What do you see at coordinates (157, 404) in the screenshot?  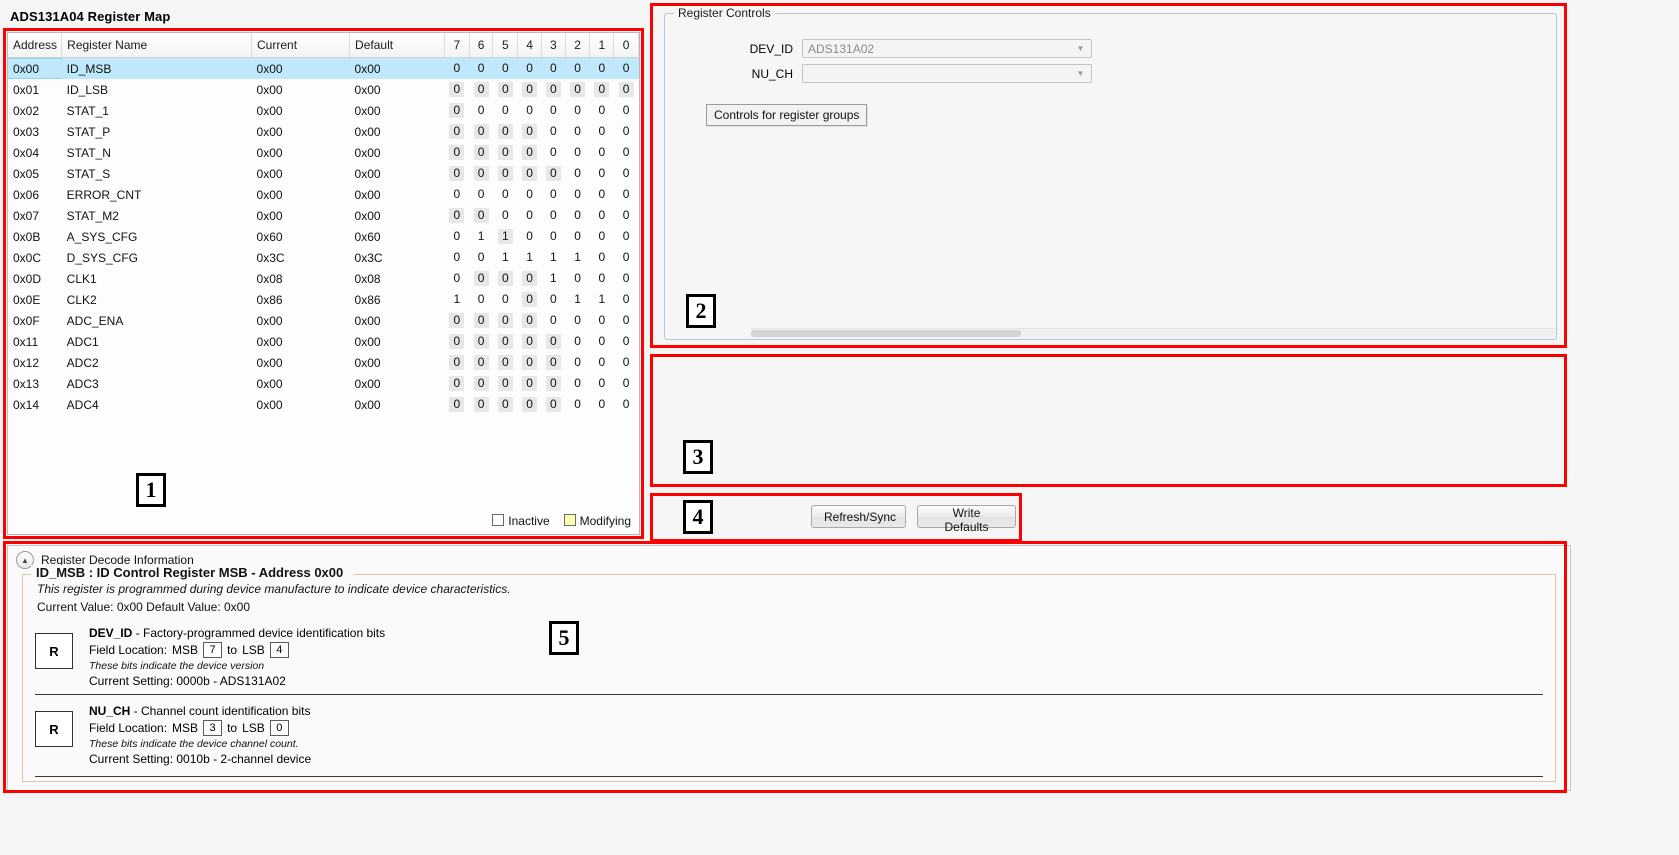 I see `cell-register-name: ADC4` at bounding box center [157, 404].